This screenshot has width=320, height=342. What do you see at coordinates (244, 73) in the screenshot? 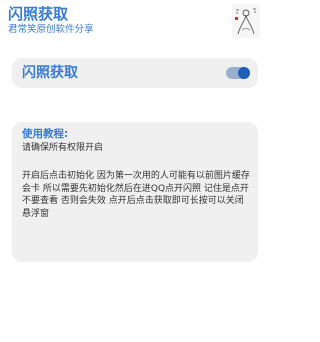
I see `switch-knob` at bounding box center [244, 73].